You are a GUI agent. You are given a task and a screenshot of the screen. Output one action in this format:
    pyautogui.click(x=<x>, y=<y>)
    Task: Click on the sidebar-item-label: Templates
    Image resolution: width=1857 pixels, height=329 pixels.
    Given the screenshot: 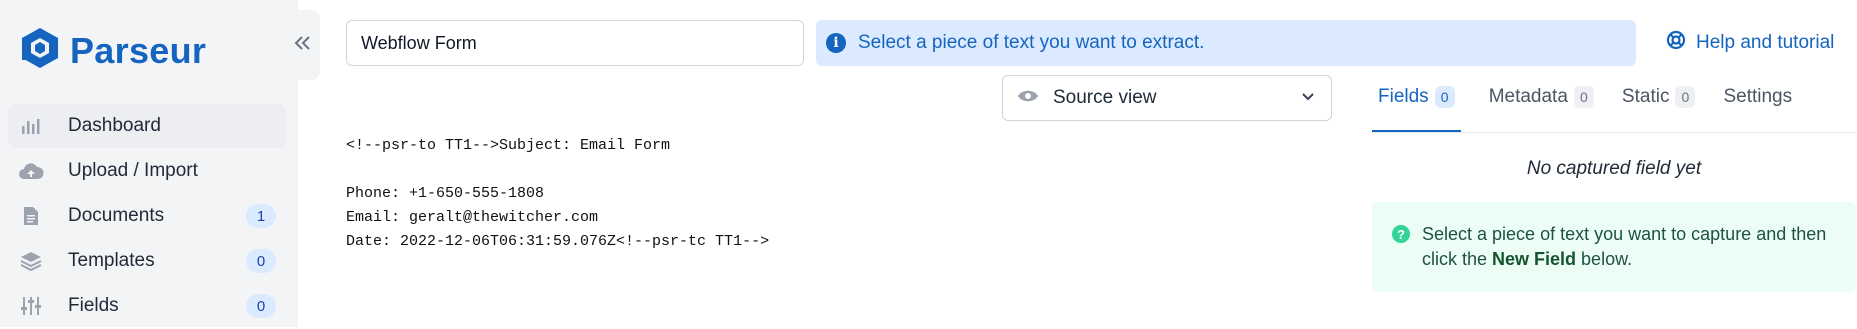 What is the action you would take?
    pyautogui.click(x=111, y=260)
    